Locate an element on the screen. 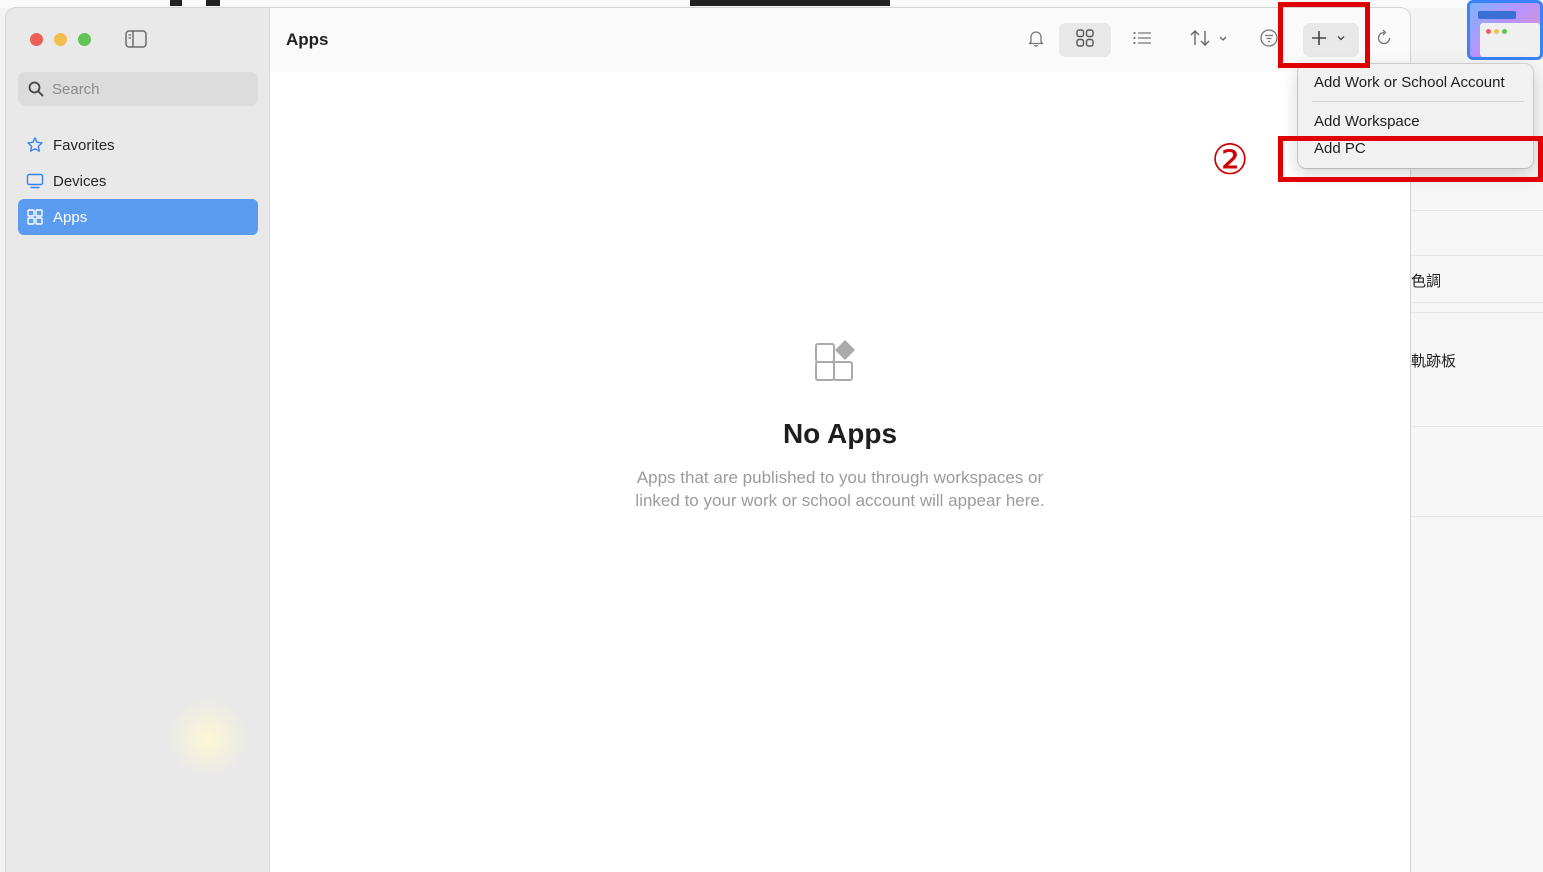 The image size is (1543, 872). zoom-button is located at coordinates (84, 39).